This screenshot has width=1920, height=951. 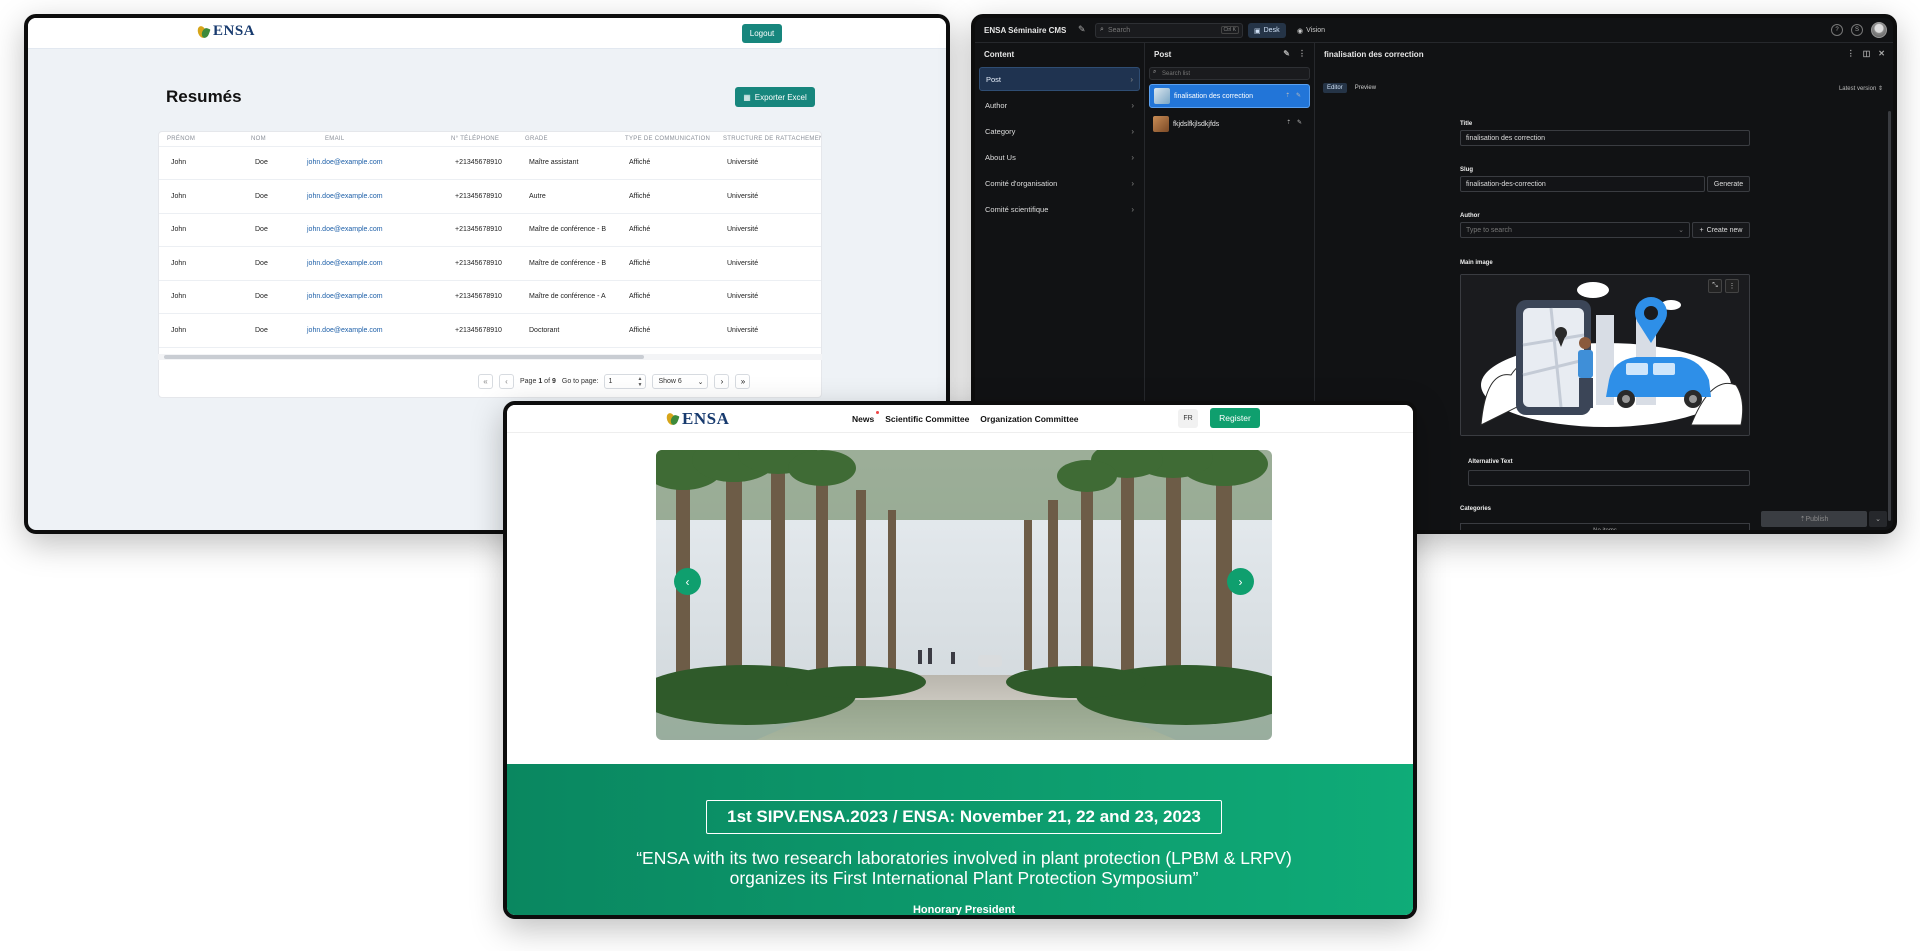 What do you see at coordinates (506, 381) in the screenshot?
I see `prev-page-icon: ‹` at bounding box center [506, 381].